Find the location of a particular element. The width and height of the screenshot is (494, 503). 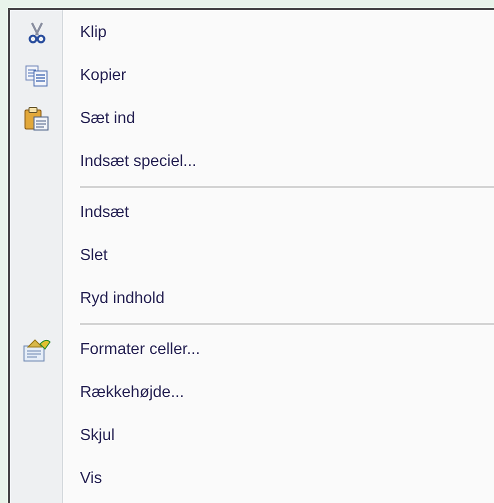

scissors-icon is located at coordinates (37, 33).